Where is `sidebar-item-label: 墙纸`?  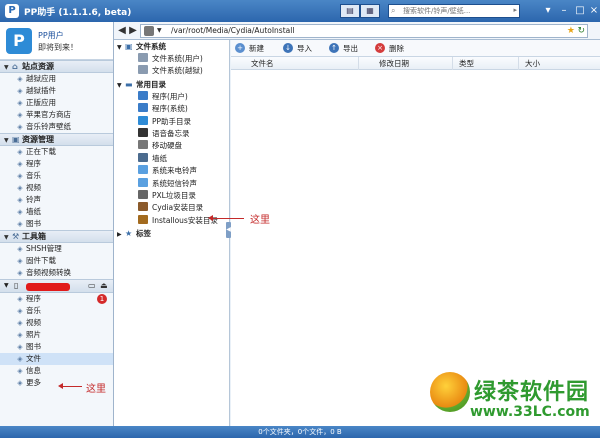
sidebar-item-label: 墙纸 is located at coordinates (33, 211).